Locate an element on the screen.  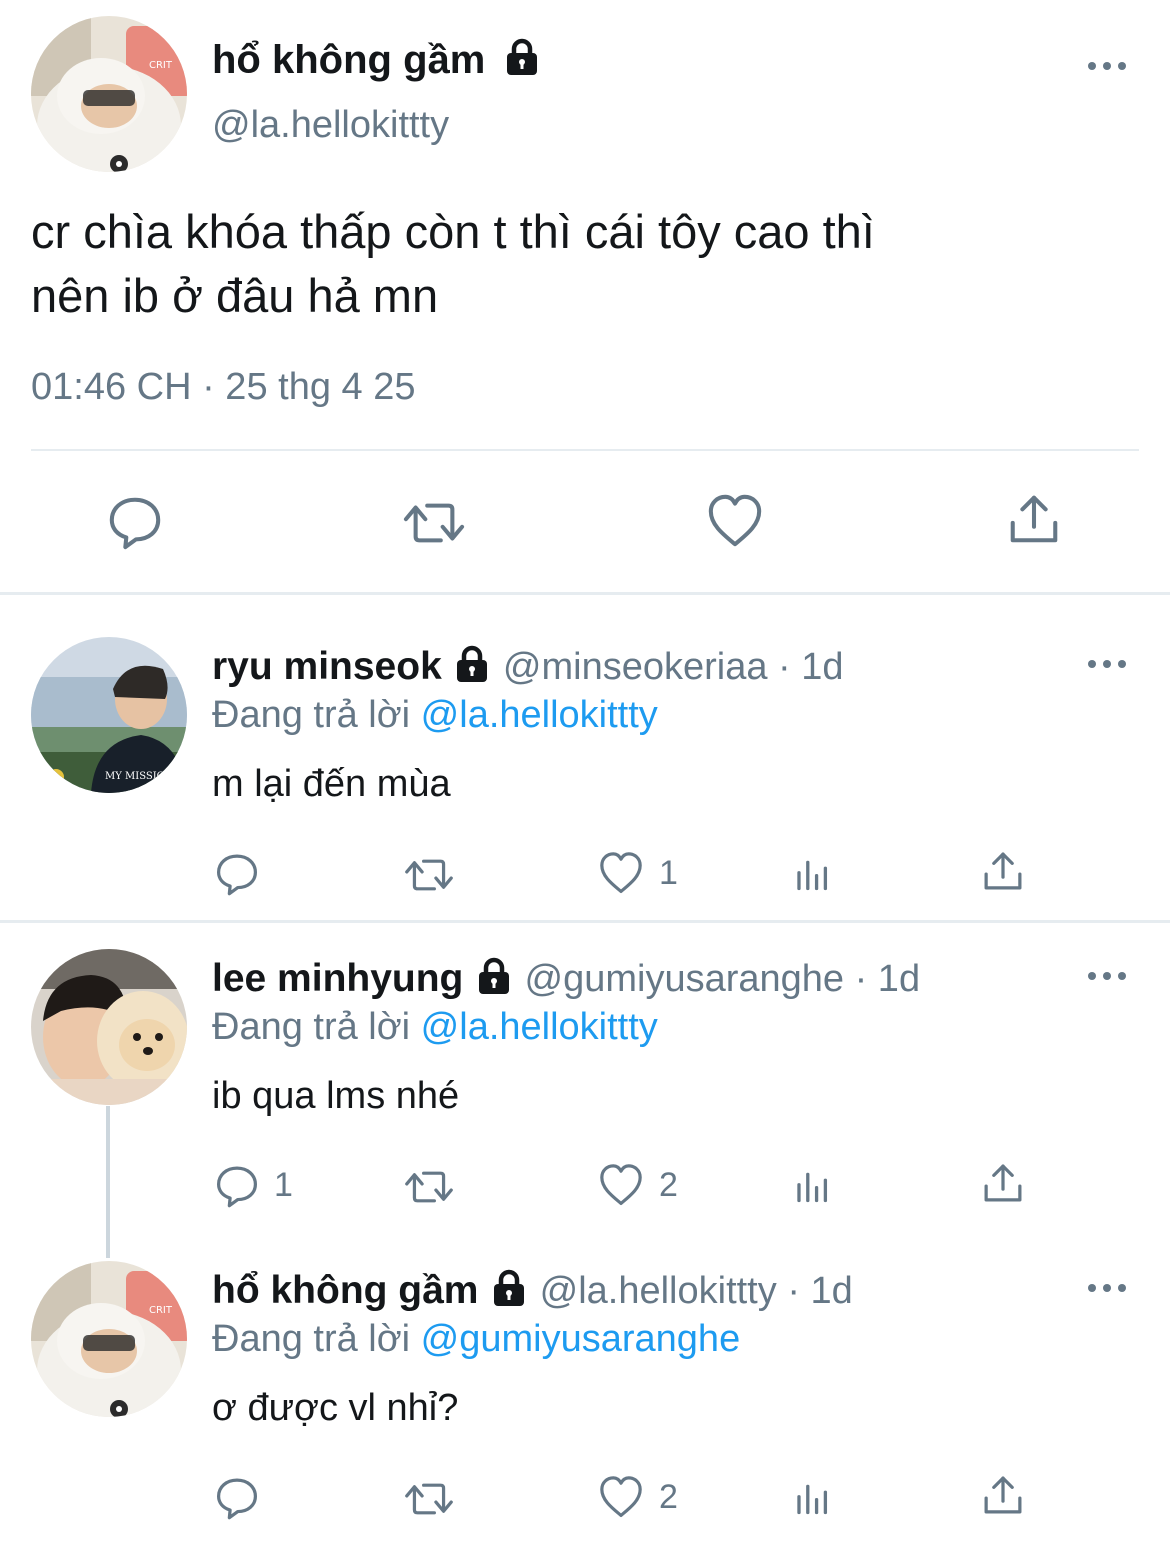
reply-author-handle: @minseokeriaa is located at coordinates (635, 667).